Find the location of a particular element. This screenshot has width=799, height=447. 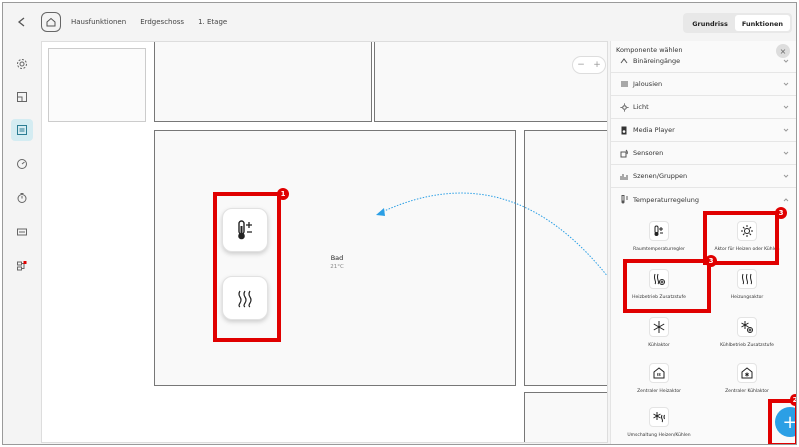

view-toggle: Grundriss Funktionen is located at coordinates (737, 23).